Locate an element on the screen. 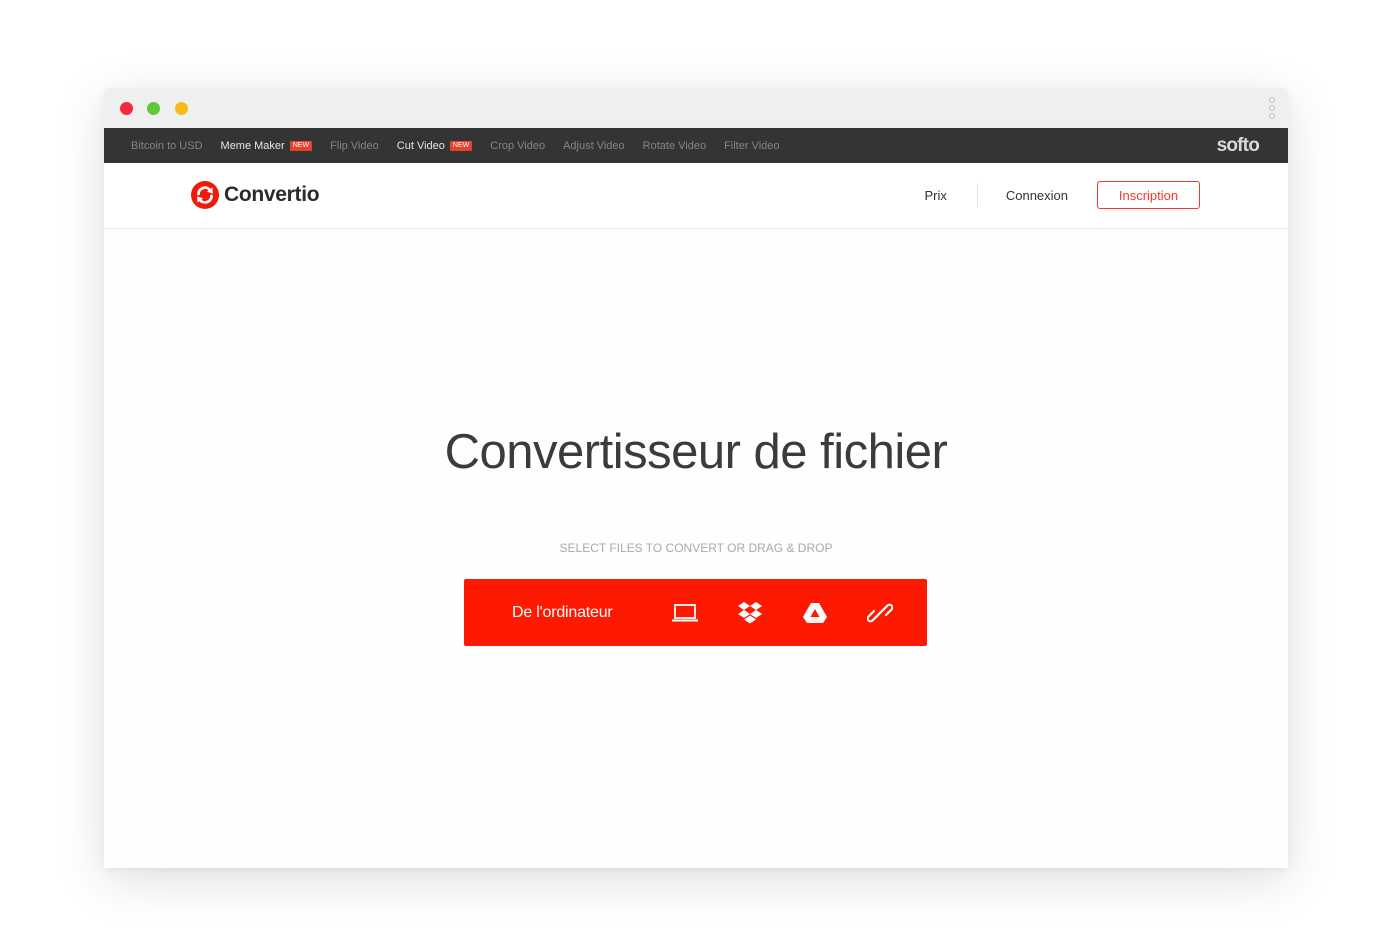 The image size is (1392, 942). convertio-logo-icon is located at coordinates (205, 195).